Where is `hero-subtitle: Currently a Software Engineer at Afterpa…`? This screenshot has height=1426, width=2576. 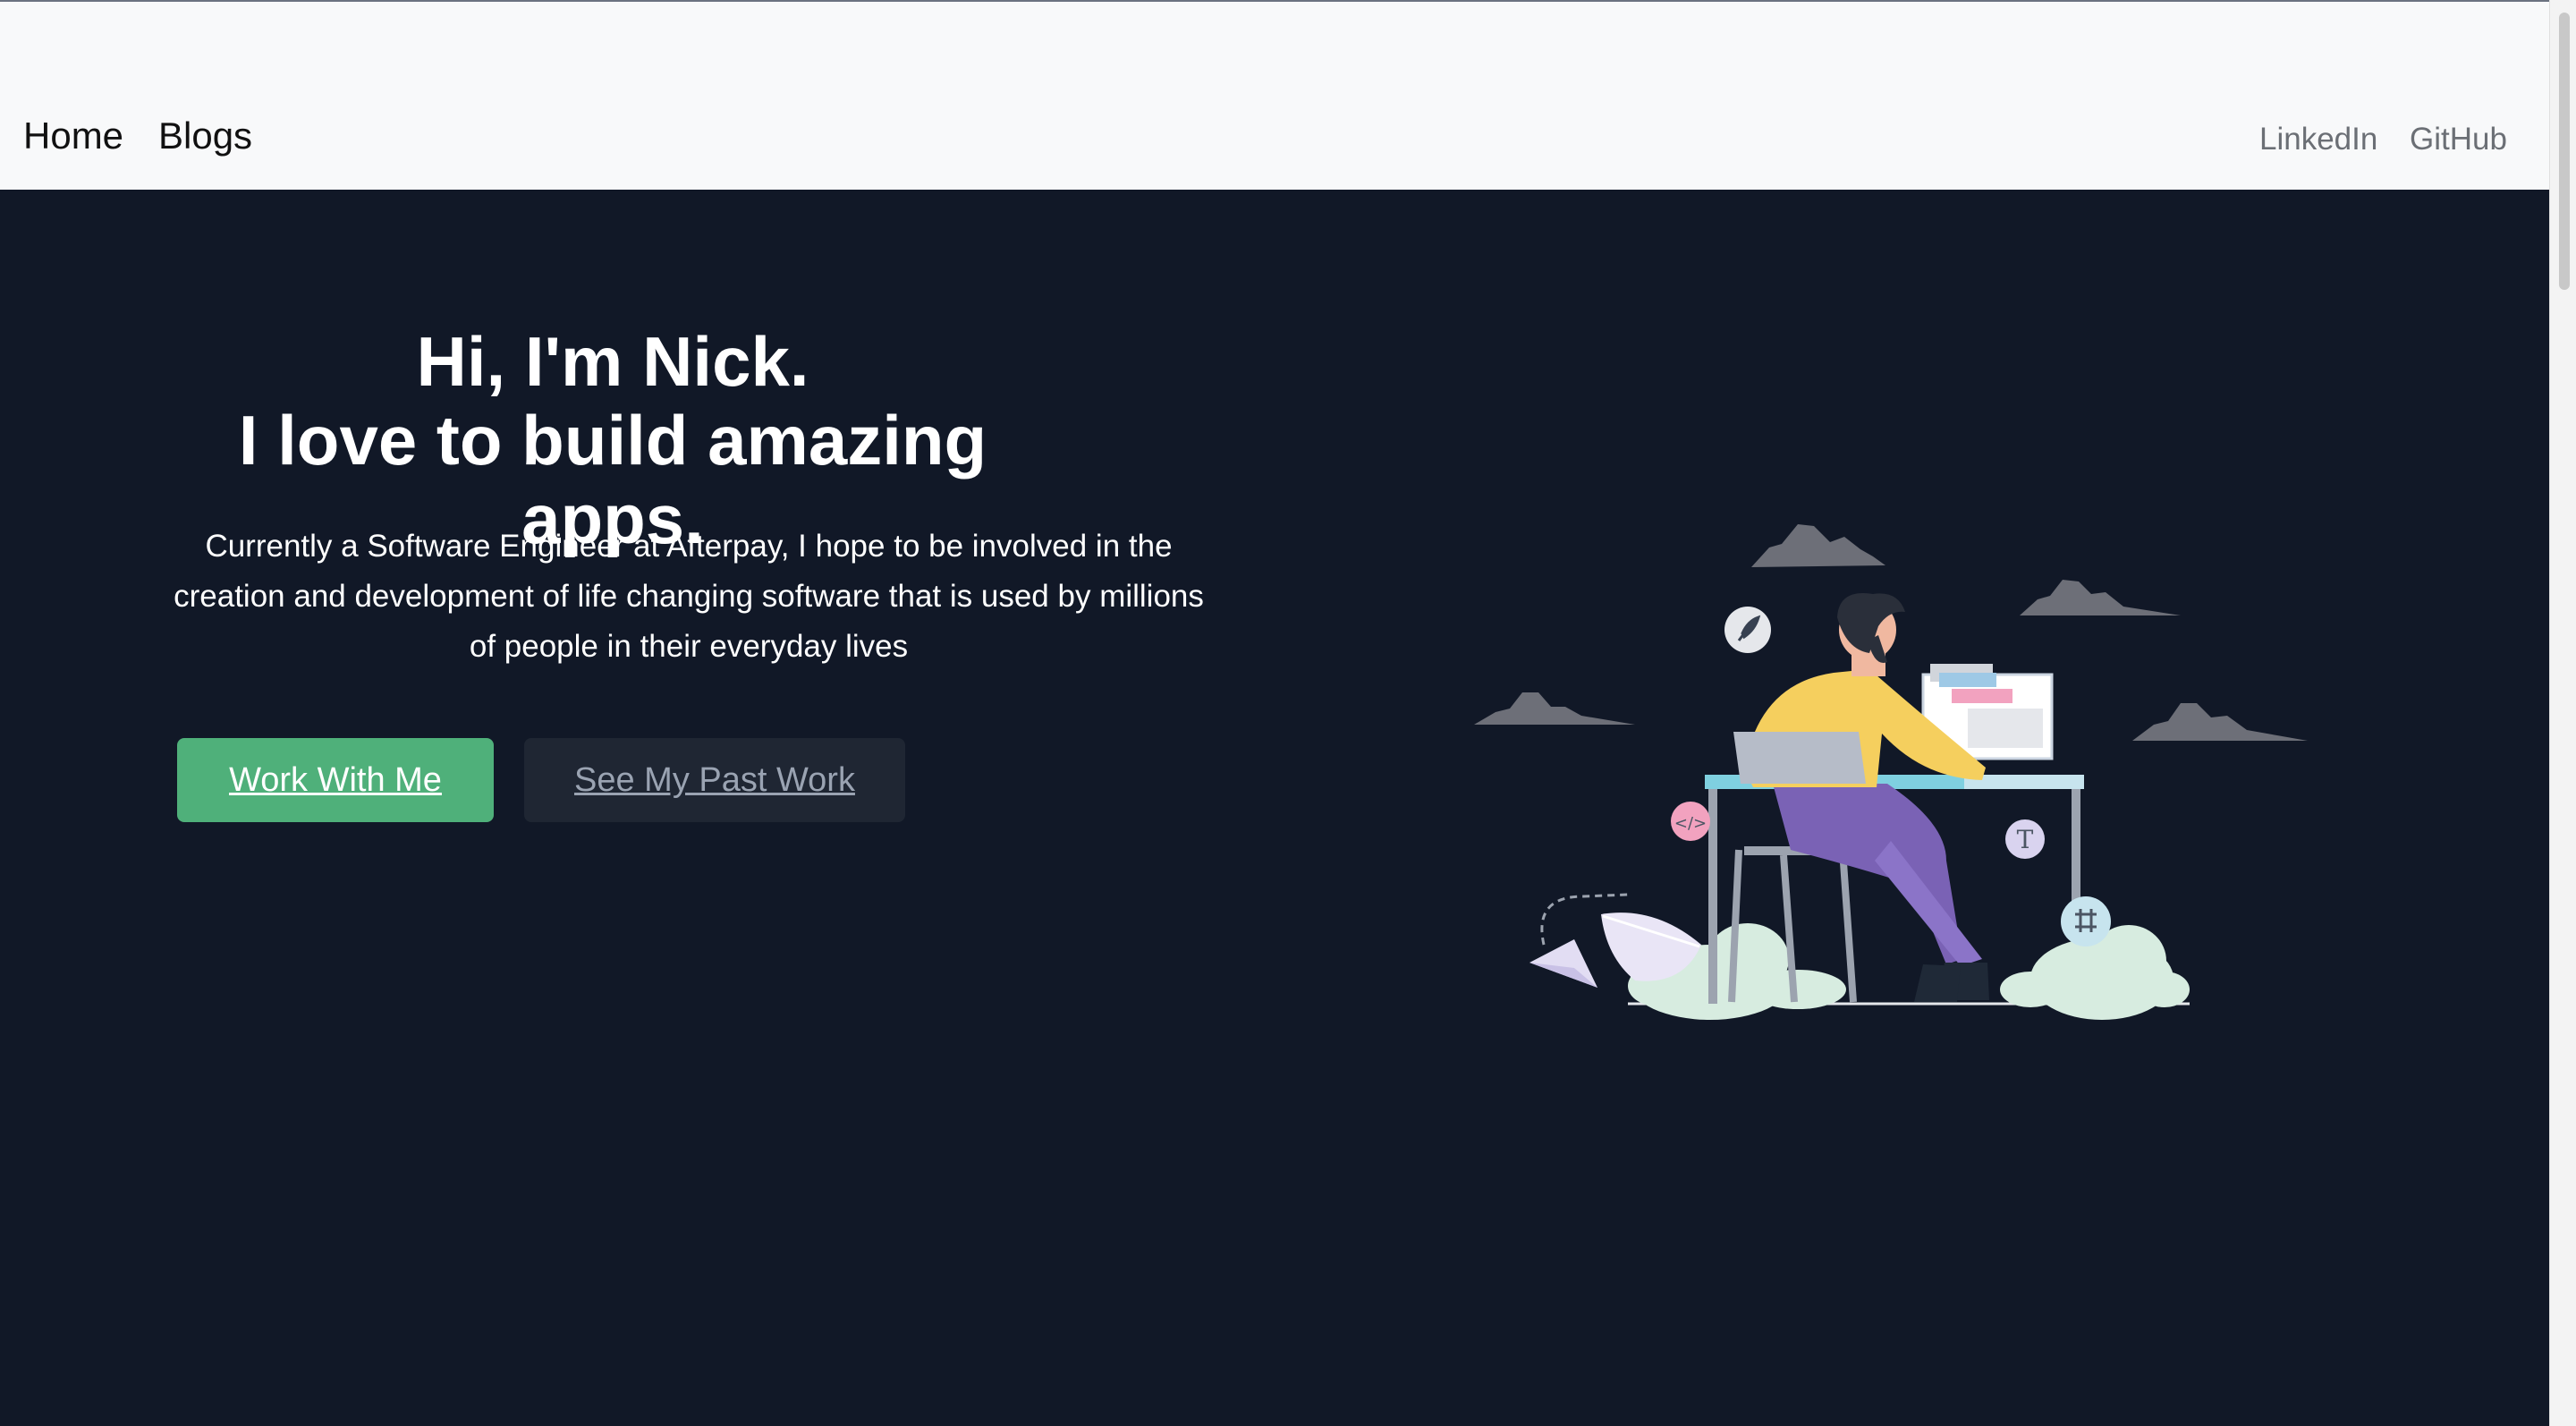
hero-subtitle: Currently a Software Engineer at Afterpa… is located at coordinates (689, 597).